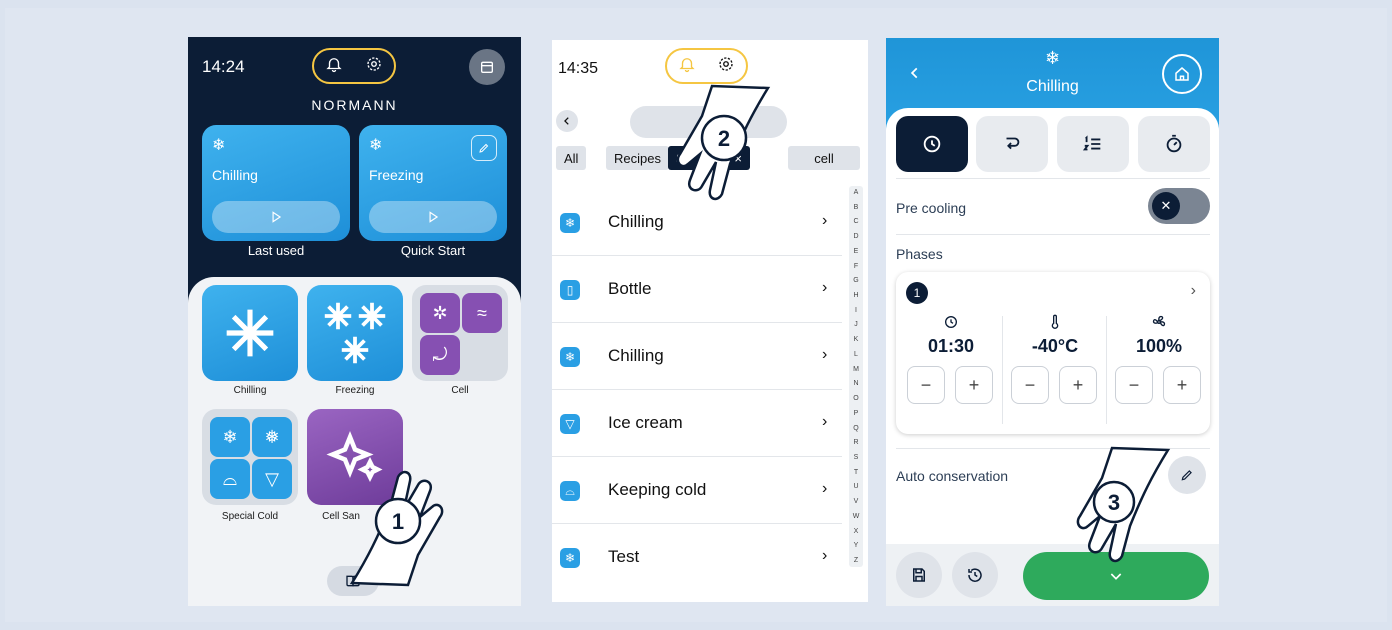 The height and width of the screenshot is (630, 1392). Describe the element at coordinates (250, 333) in the screenshot. I see `tile-chilling` at that location.